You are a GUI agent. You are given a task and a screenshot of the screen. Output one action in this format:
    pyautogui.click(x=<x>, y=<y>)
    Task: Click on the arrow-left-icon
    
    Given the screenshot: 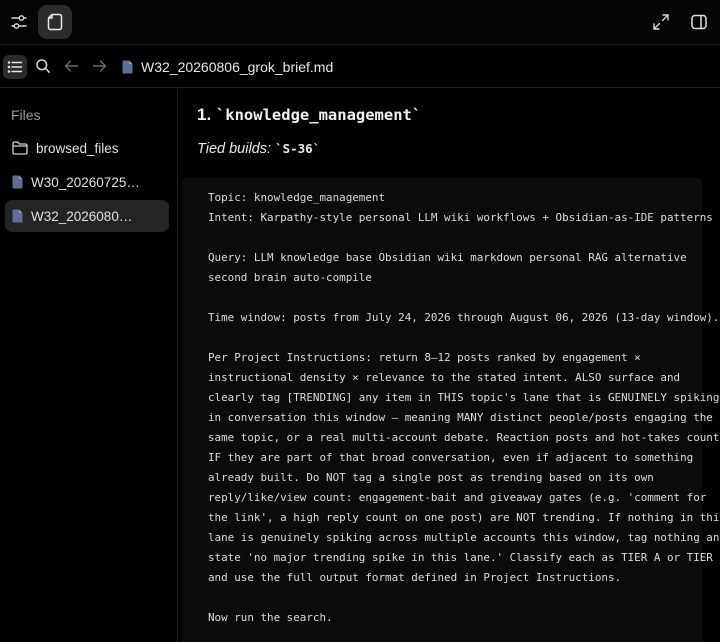 What is the action you would take?
    pyautogui.click(x=71, y=66)
    